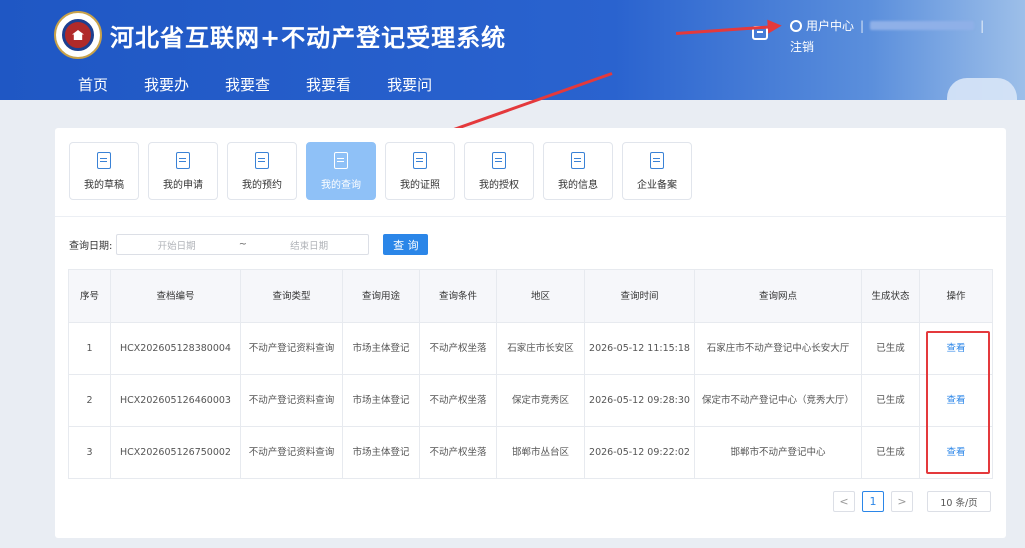 The width and height of the screenshot is (1025, 548). I want to click on cloud-decoration, so click(982, 89).